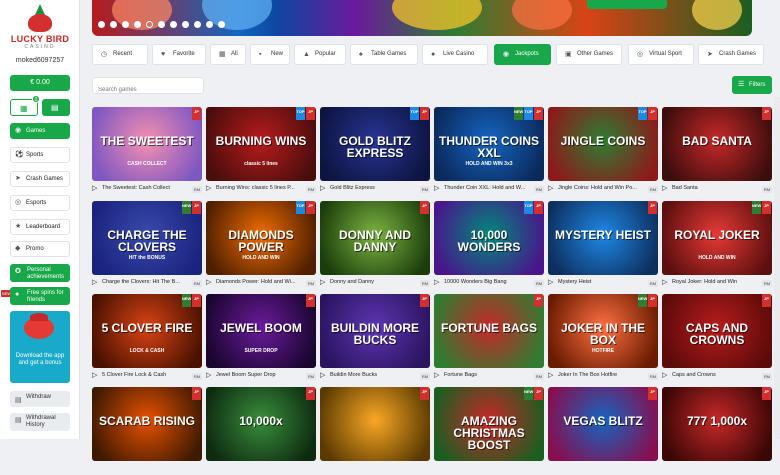 Image resolution: width=780 pixels, height=475 pixels. Describe the element at coordinates (261, 331) in the screenshot. I see `game-thumbnail: JEWEL BOOM SUPER DROP JP` at that location.